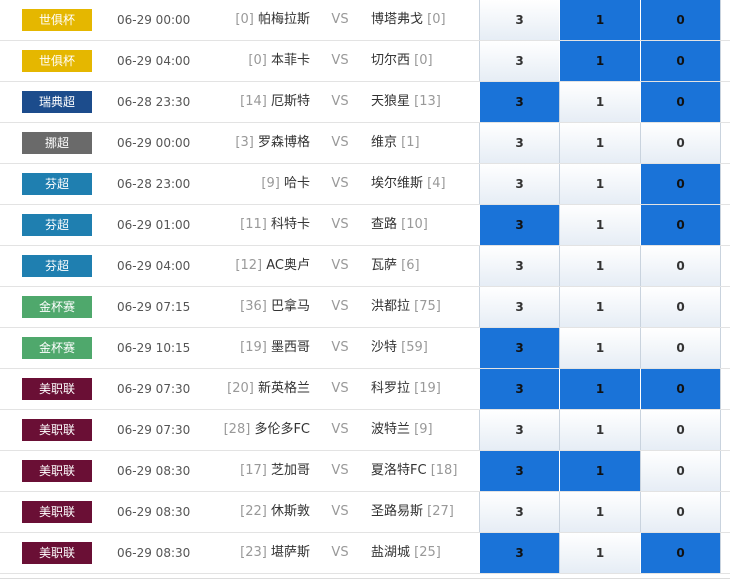  I want to click on away-team-name: 沙特, so click(384, 347).